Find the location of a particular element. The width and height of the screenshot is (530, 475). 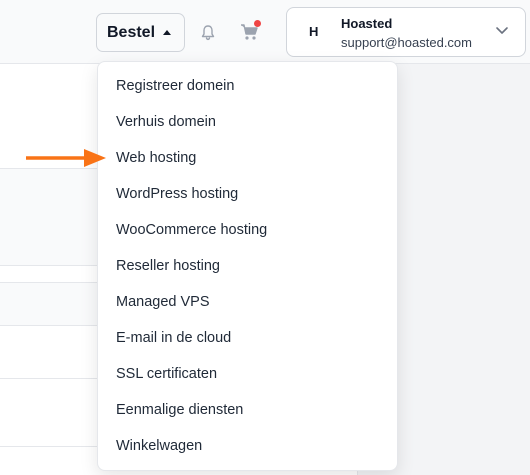

top-bar: Bestel H Hoasted support@hoasted.com is located at coordinates (265, 32).